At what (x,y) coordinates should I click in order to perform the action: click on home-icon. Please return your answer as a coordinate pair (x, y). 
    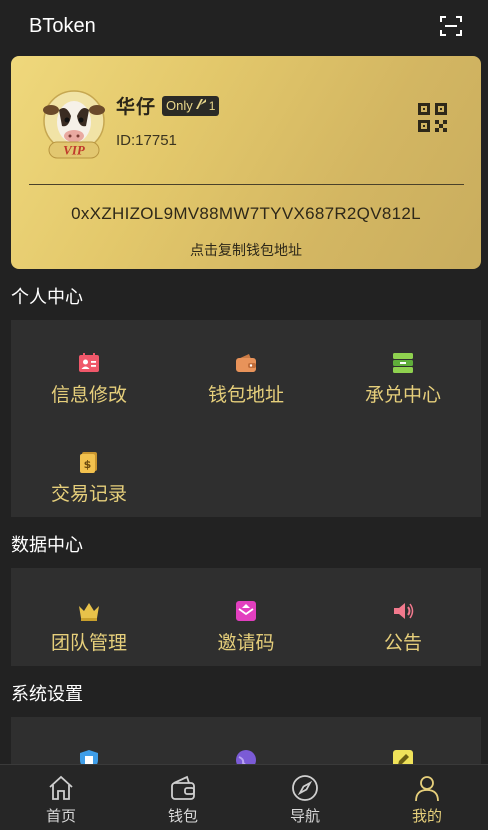
    Looking at the image, I should click on (61, 788).